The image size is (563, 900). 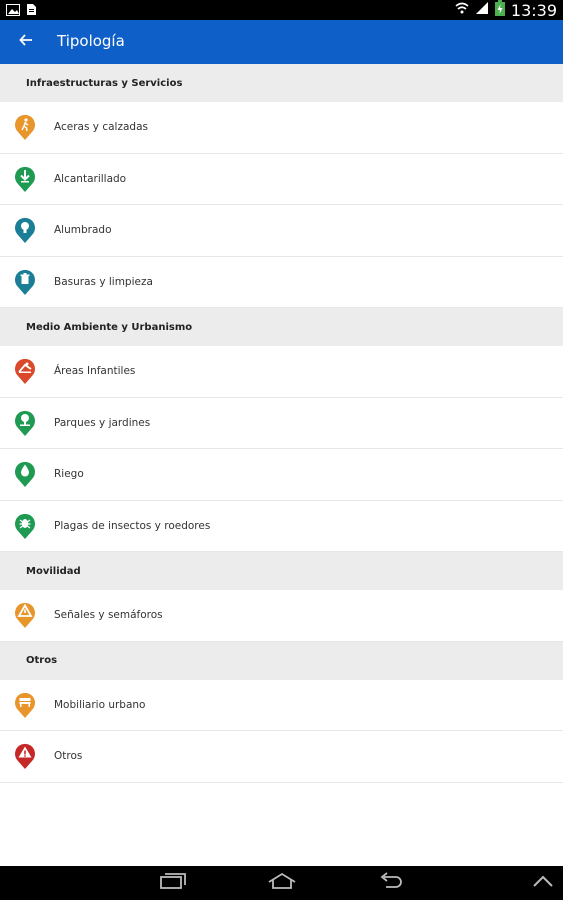 What do you see at coordinates (100, 704) in the screenshot?
I see `list-item-label: Mobiliario urbano` at bounding box center [100, 704].